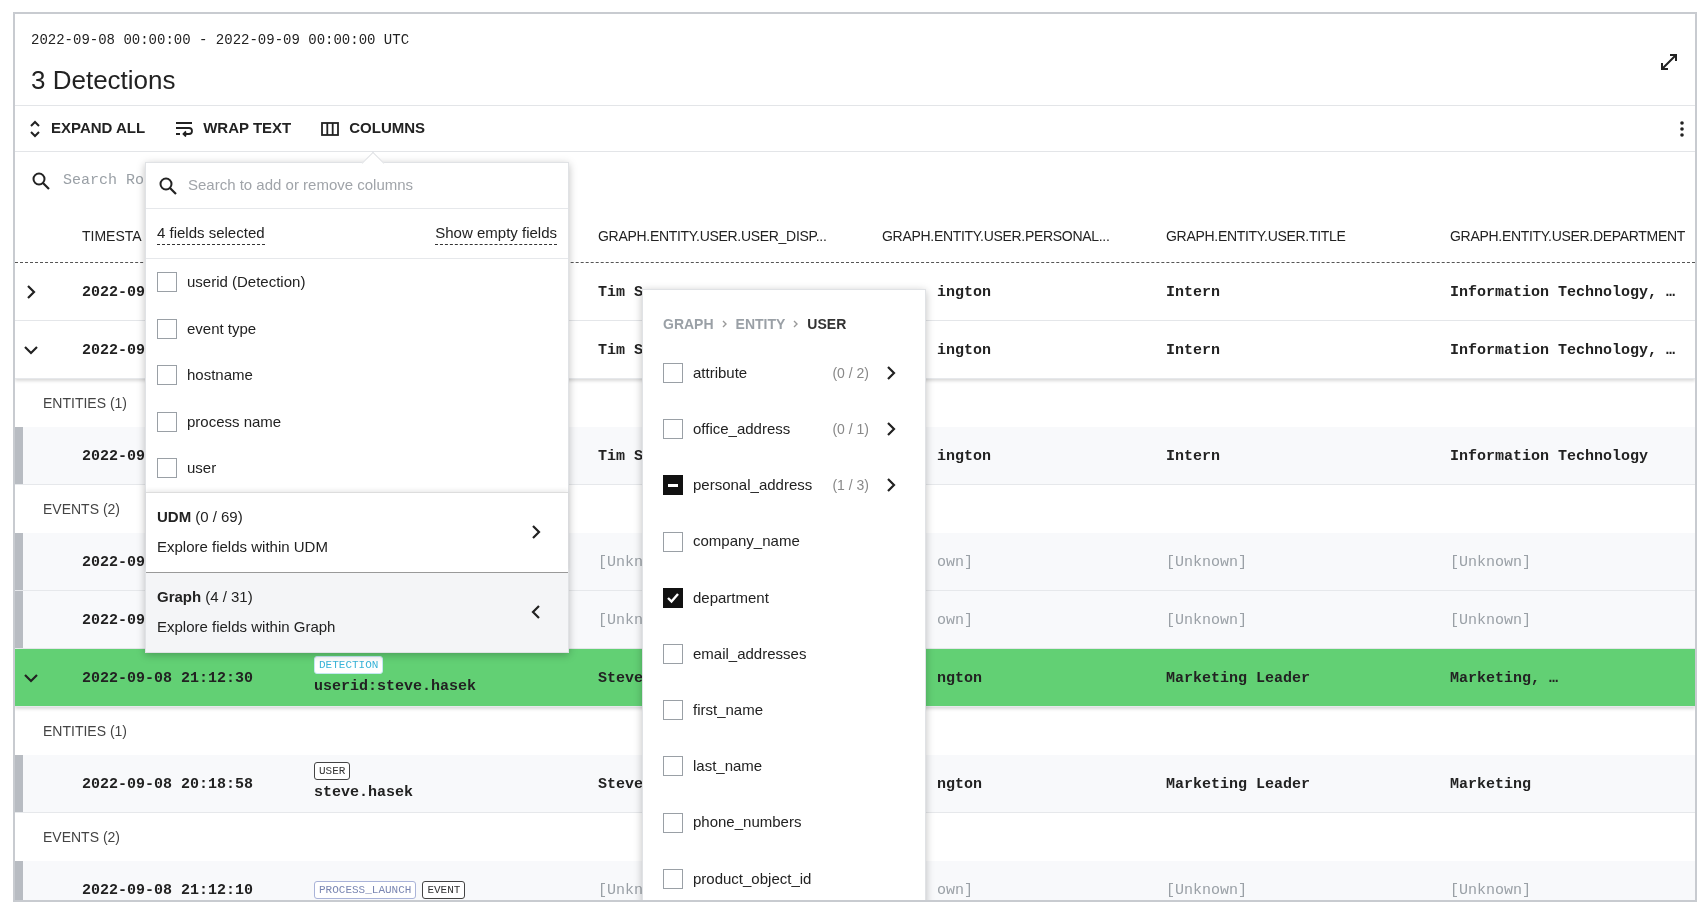 The width and height of the screenshot is (1708, 914). Describe the element at coordinates (747, 822) in the screenshot. I see `field-label: phone_numbers` at that location.